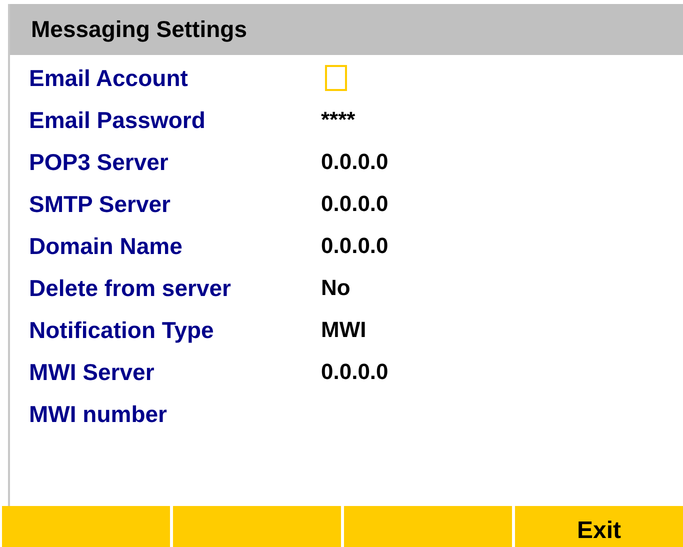 This screenshot has height=547, width=683. What do you see at coordinates (98, 414) in the screenshot?
I see `setting-label: MWI number` at bounding box center [98, 414].